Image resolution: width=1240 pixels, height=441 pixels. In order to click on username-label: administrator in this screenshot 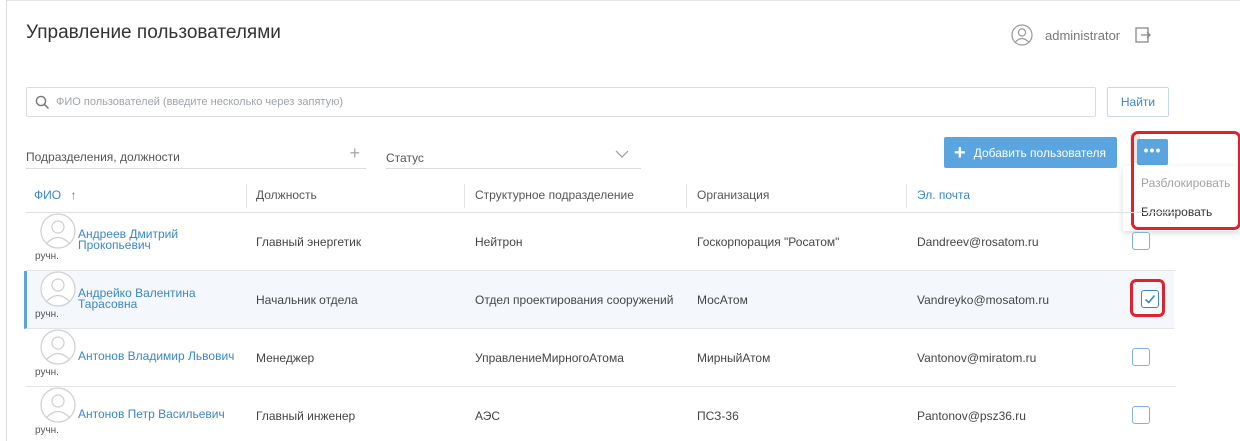, I will do `click(1083, 35)`.